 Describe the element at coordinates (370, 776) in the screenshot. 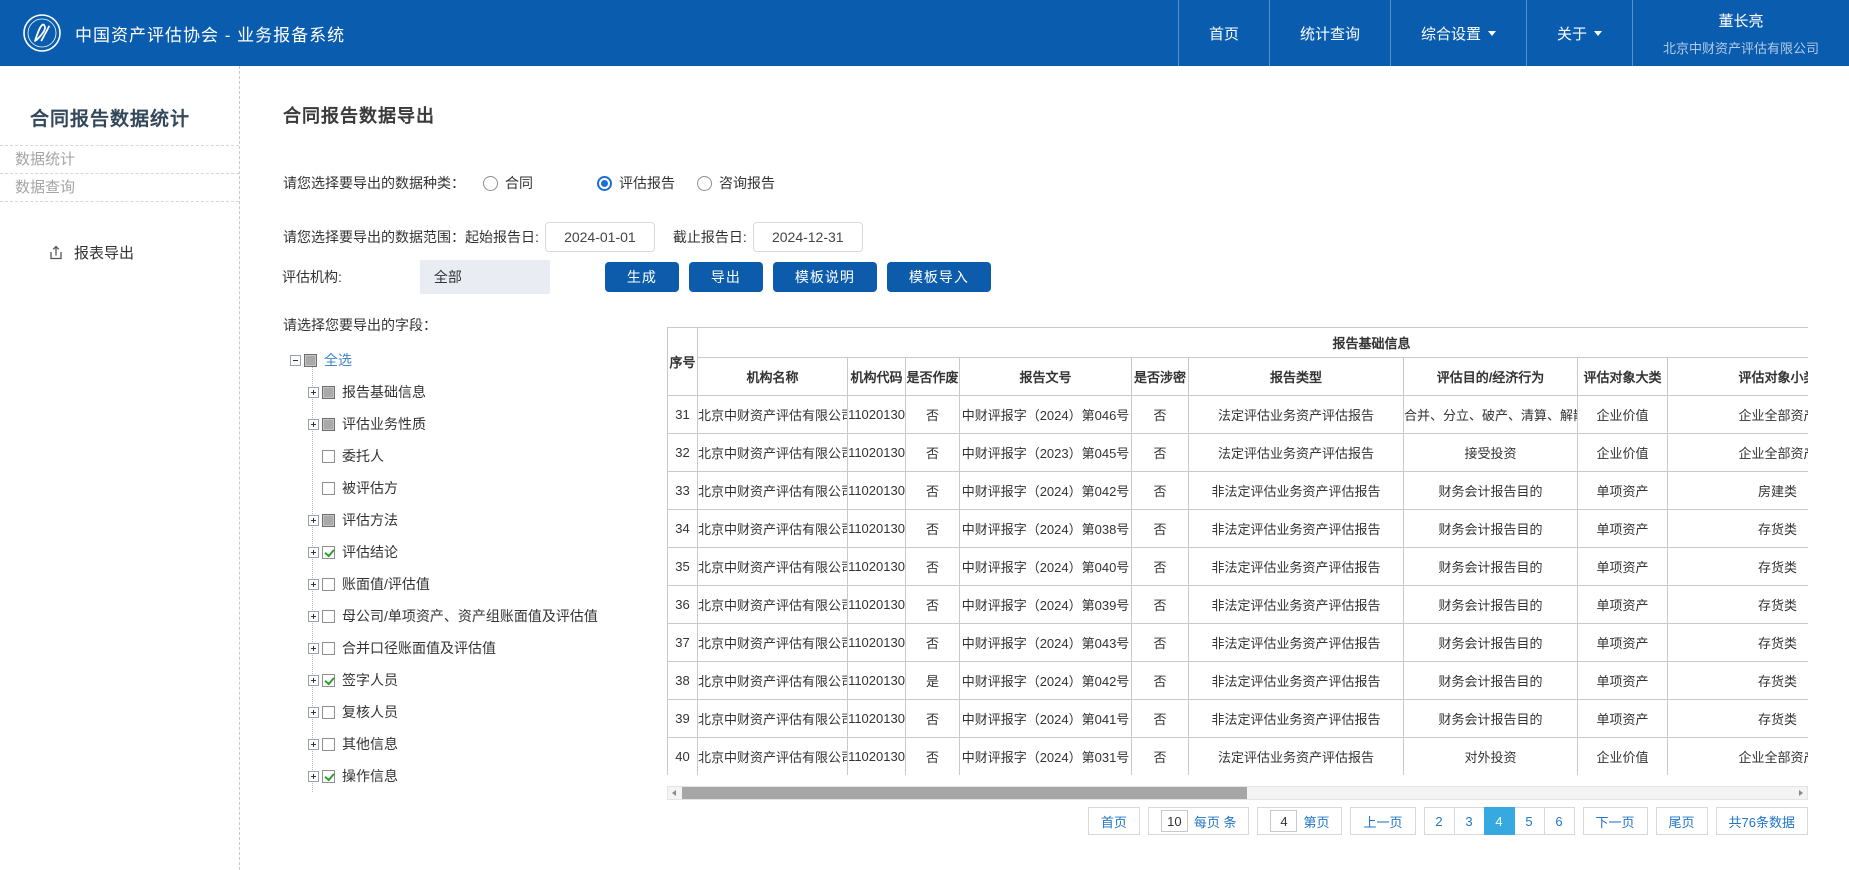

I see `tree-node-label: 操作信息` at that location.